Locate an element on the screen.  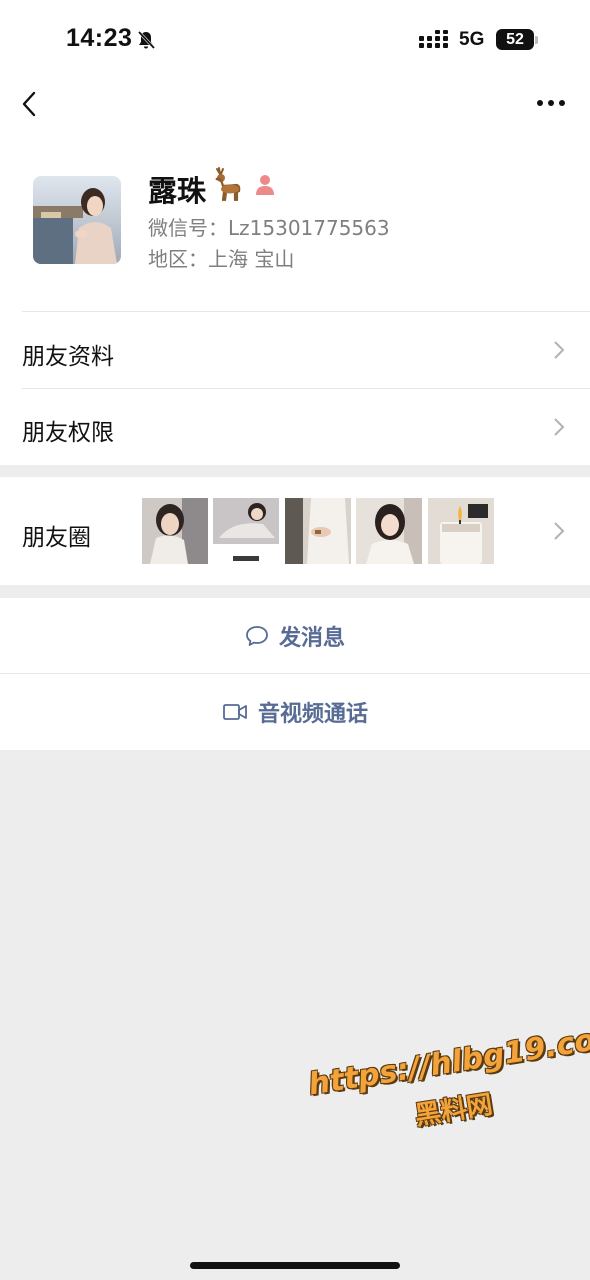
person-icon is located at coordinates (265, 185).